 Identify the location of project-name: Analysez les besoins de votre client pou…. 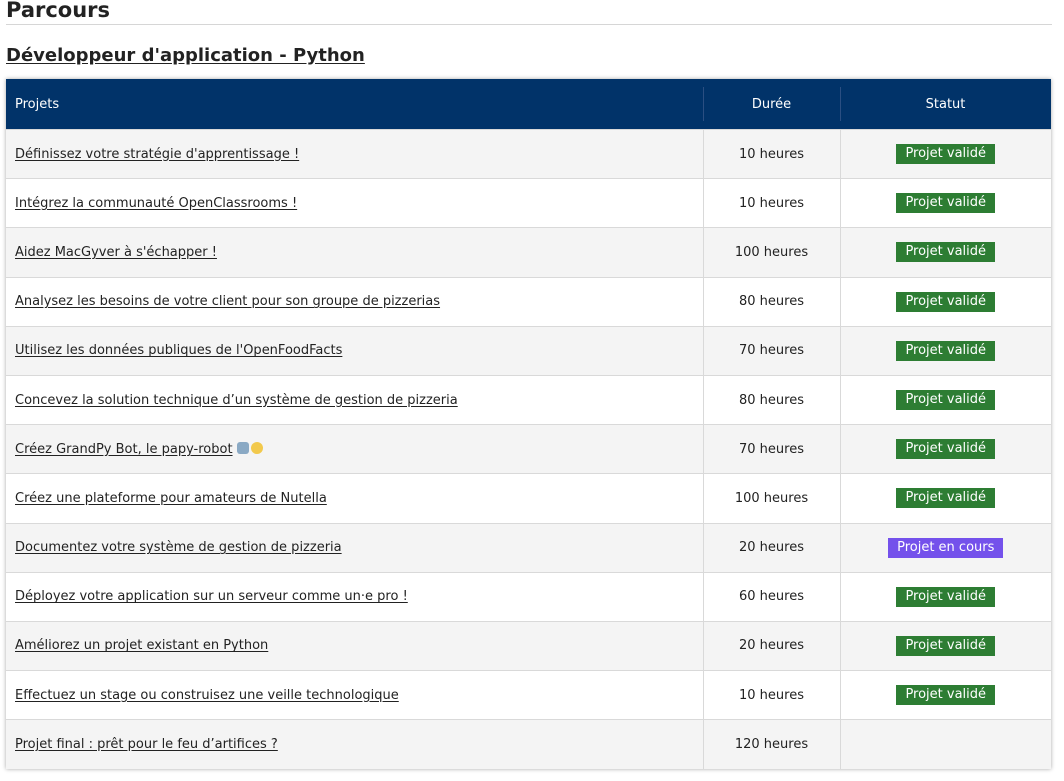
(228, 302).